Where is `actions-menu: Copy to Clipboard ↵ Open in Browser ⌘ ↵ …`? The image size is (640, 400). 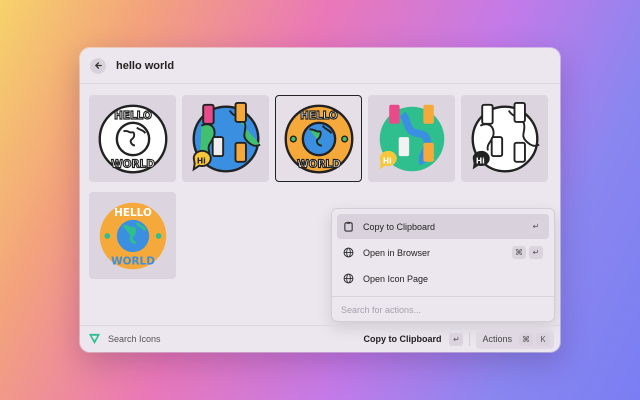
actions-menu: Copy to Clipboard ↵ Open in Browser ⌘ ↵ … is located at coordinates (443, 265).